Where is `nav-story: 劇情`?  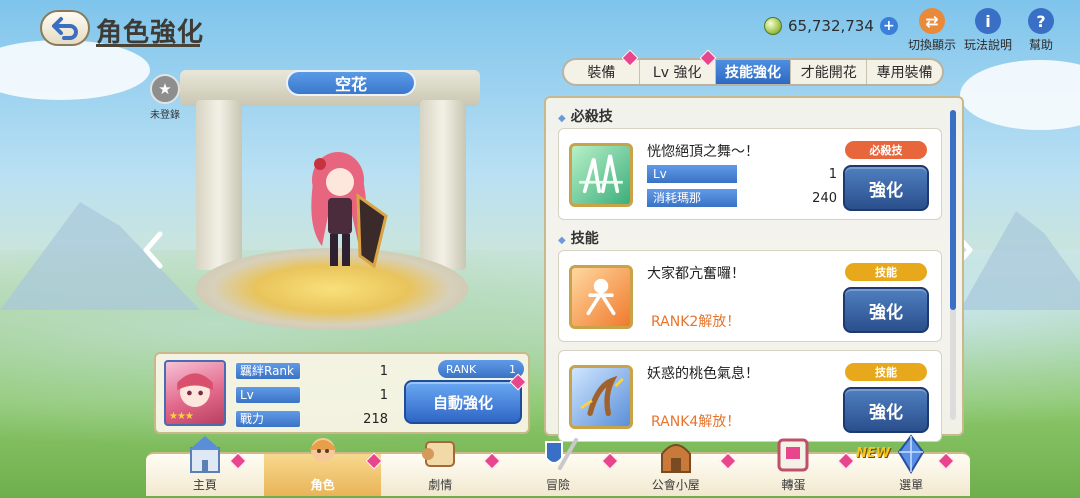 nav-story: 劇情 is located at coordinates (440, 468).